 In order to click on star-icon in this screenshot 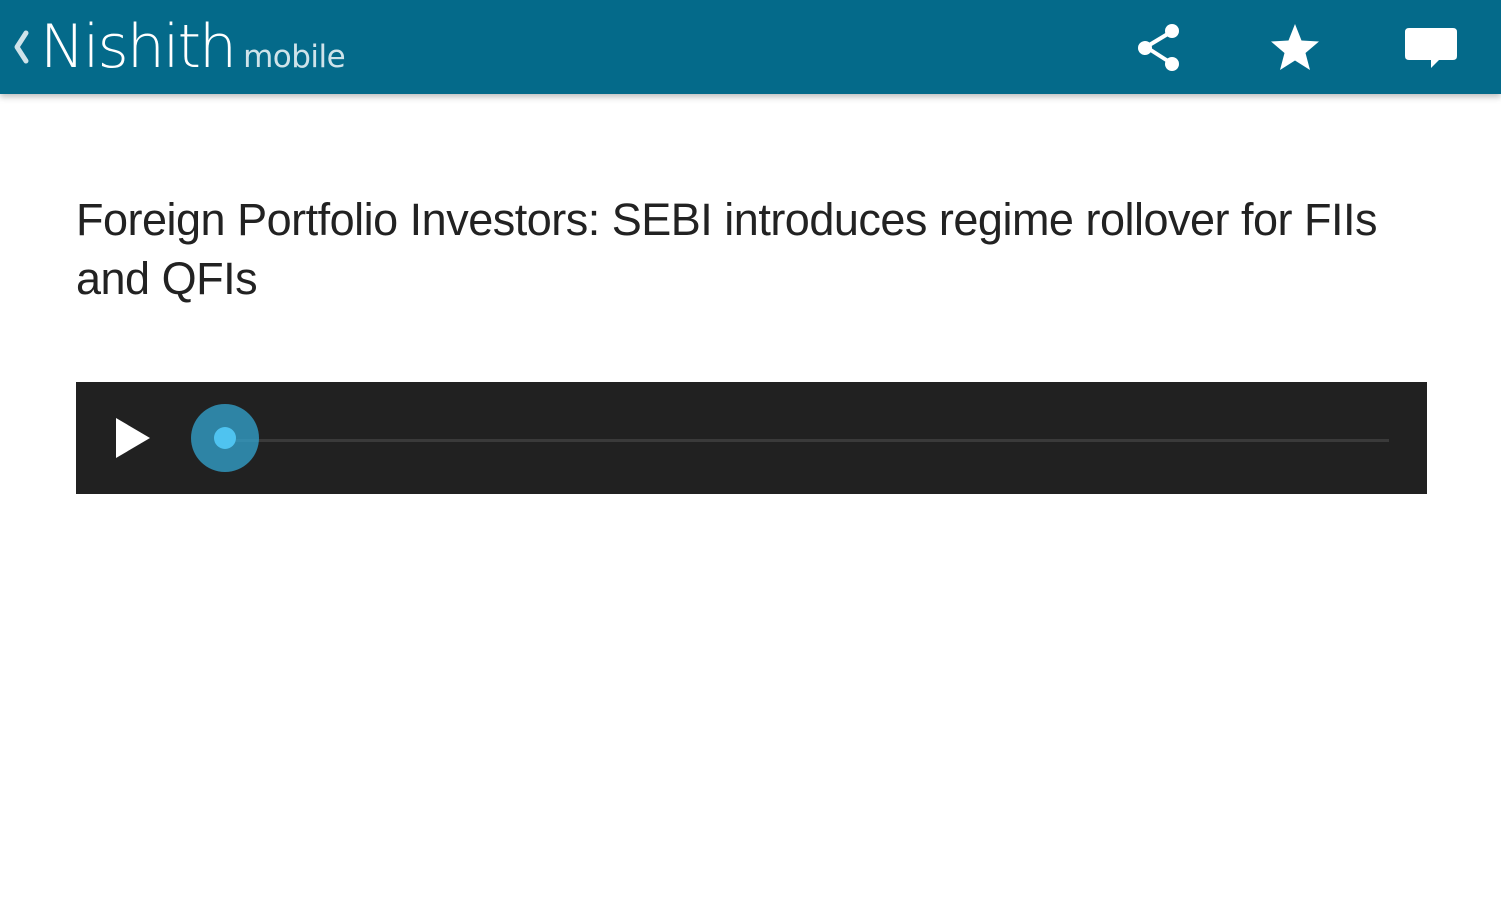, I will do `click(1295, 47)`.